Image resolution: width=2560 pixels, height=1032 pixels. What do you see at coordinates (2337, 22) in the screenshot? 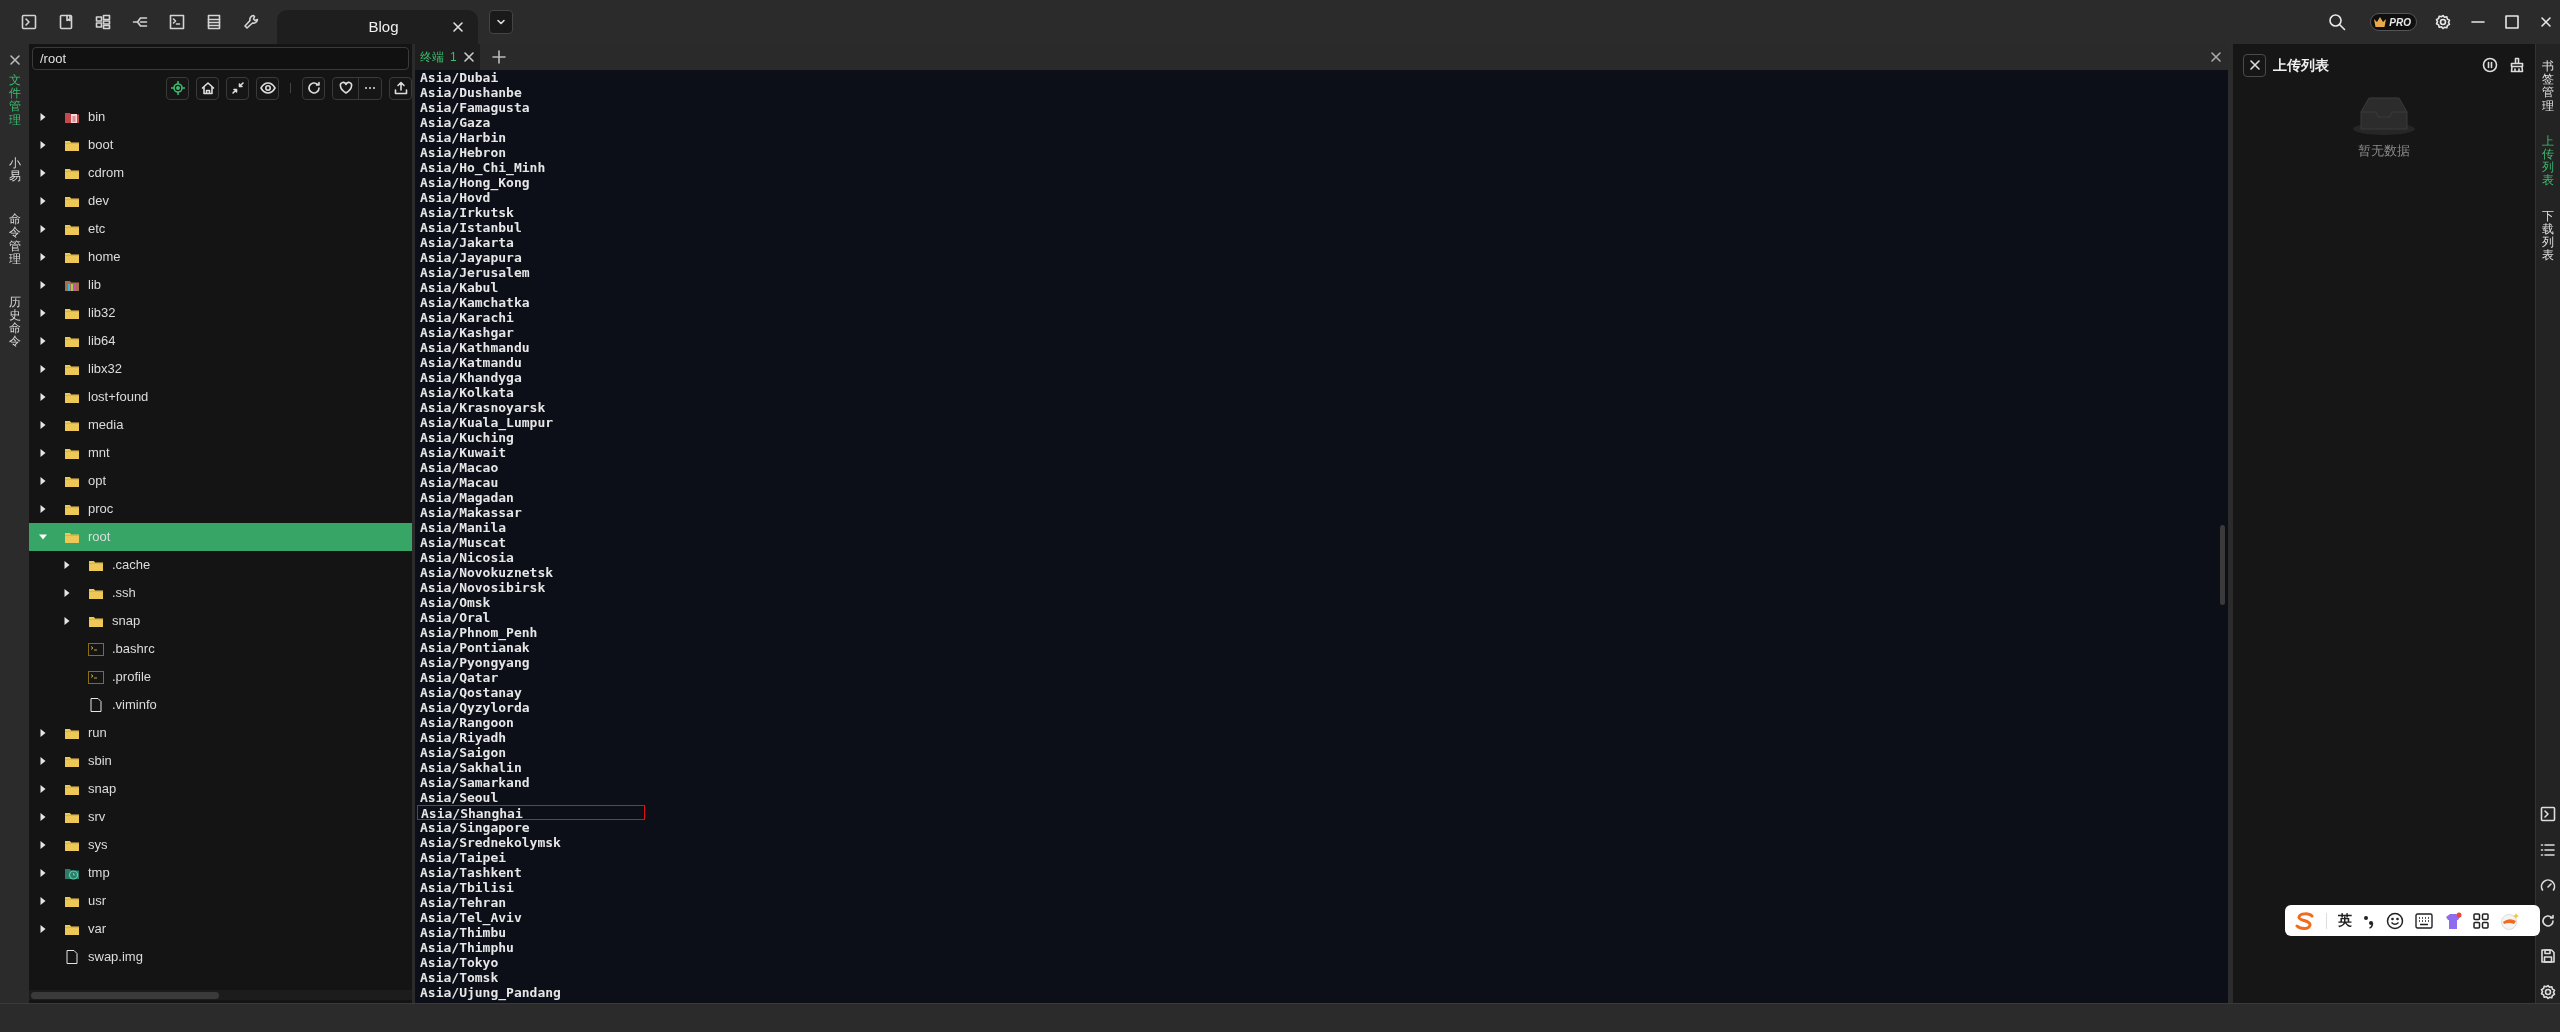
I see `search-icon` at bounding box center [2337, 22].